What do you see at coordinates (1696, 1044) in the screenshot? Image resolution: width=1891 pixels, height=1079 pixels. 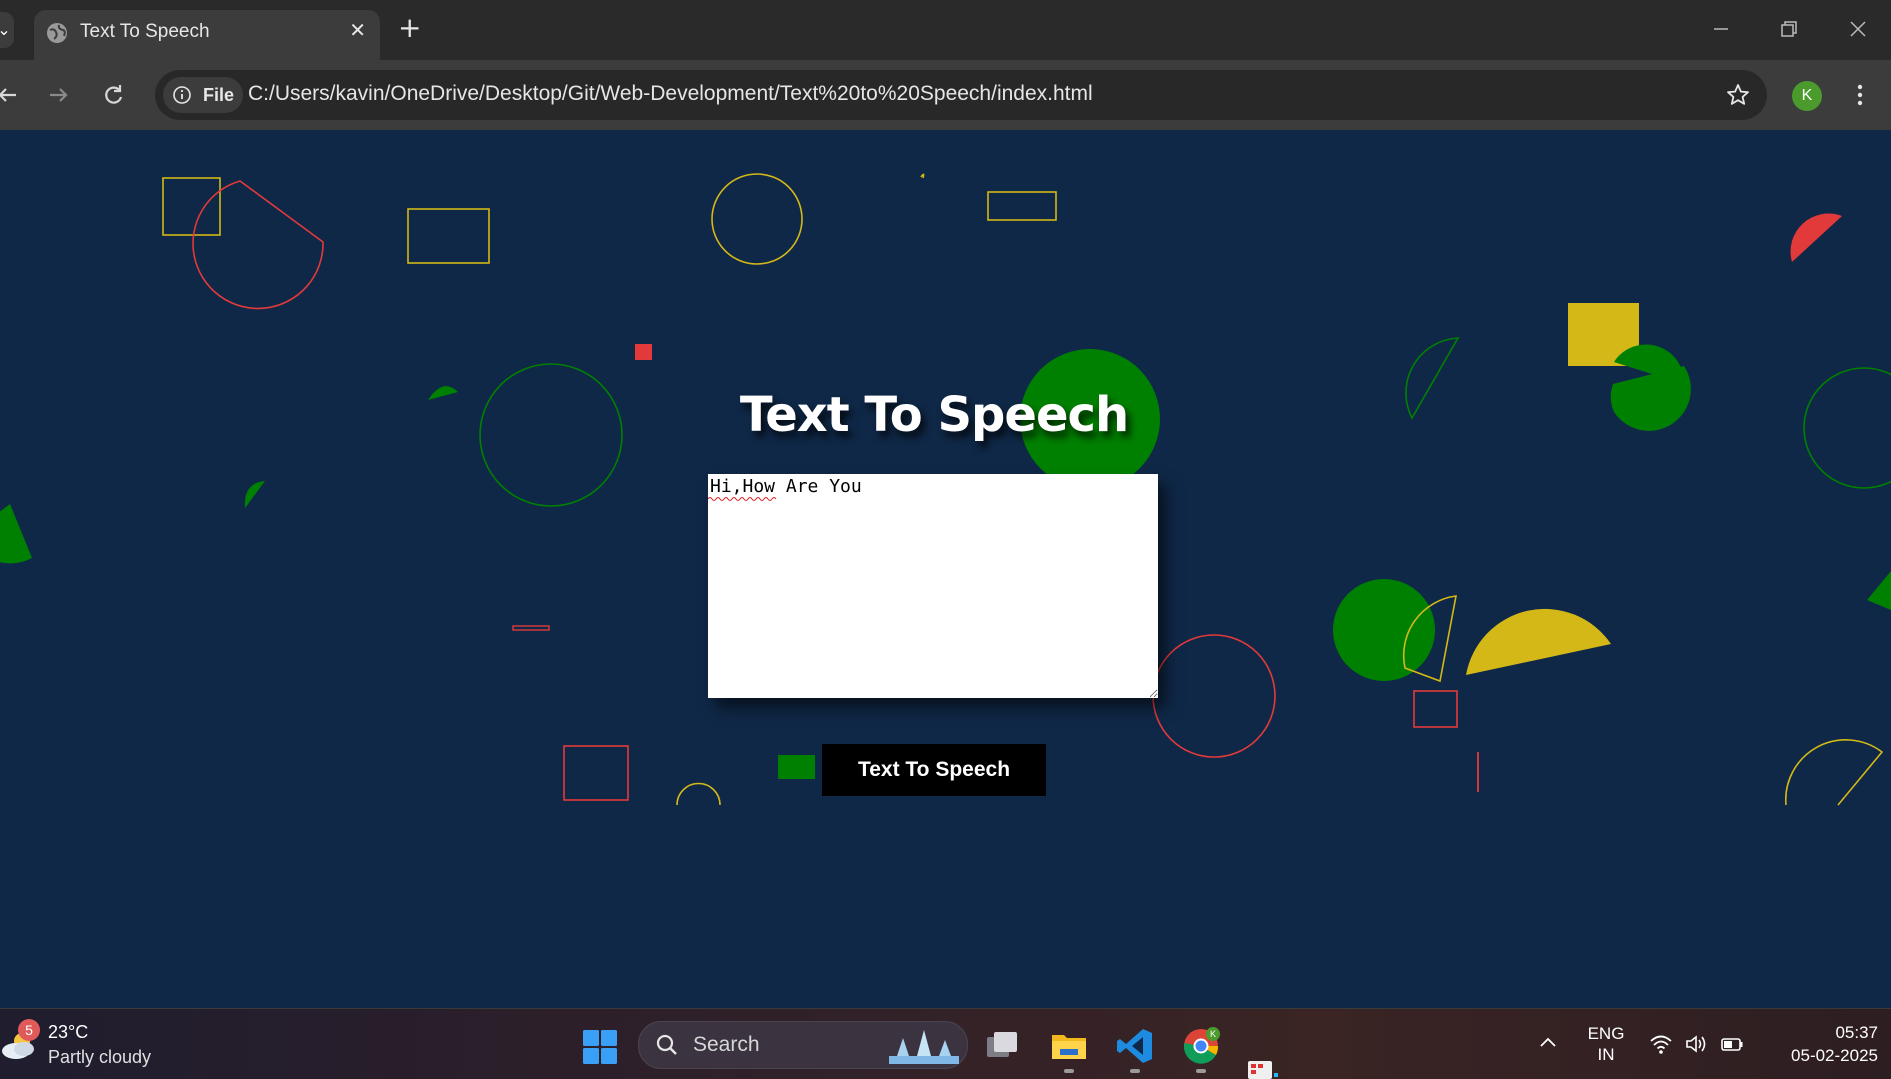 I see `volume-icon` at bounding box center [1696, 1044].